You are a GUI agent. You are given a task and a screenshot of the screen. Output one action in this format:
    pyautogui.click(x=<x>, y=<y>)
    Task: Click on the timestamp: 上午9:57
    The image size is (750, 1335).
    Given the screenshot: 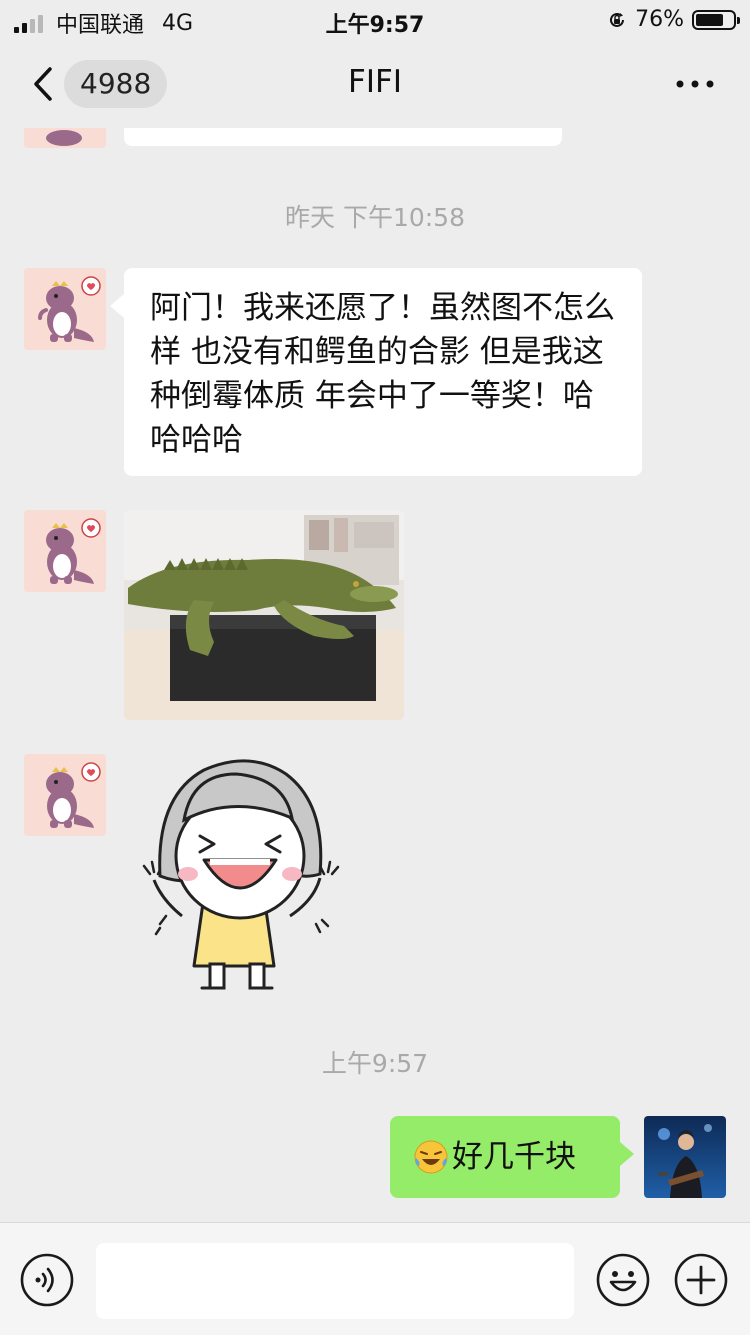 What is the action you would take?
    pyautogui.click(x=375, y=1063)
    